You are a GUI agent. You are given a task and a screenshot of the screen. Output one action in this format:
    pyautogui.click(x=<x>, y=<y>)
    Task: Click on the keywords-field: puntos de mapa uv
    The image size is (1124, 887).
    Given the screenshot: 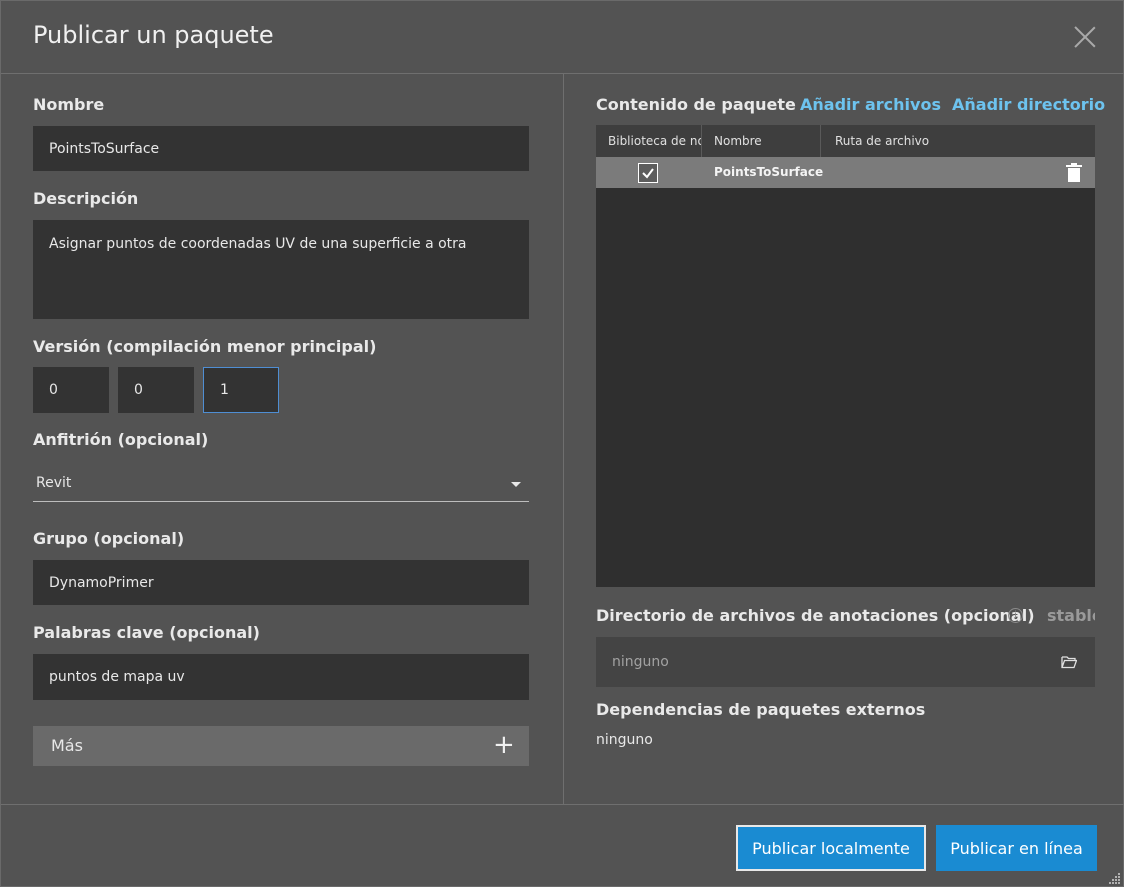 What is the action you would take?
    pyautogui.click(x=281, y=677)
    